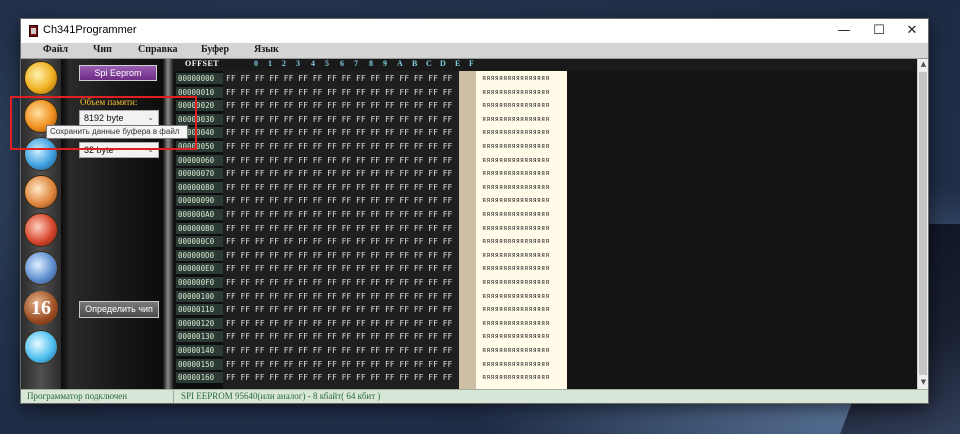  I want to click on close-button: ✕, so click(912, 31).